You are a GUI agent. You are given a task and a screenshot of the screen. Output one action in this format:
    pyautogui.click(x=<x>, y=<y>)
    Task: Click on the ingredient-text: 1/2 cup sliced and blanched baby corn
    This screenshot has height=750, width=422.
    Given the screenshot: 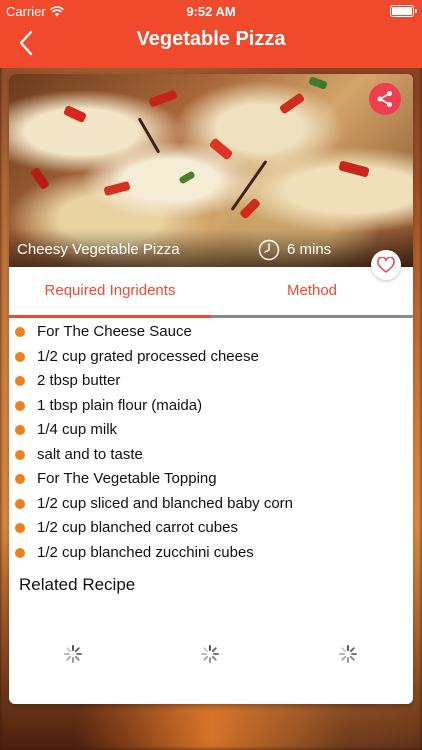 What is the action you would take?
    pyautogui.click(x=165, y=503)
    